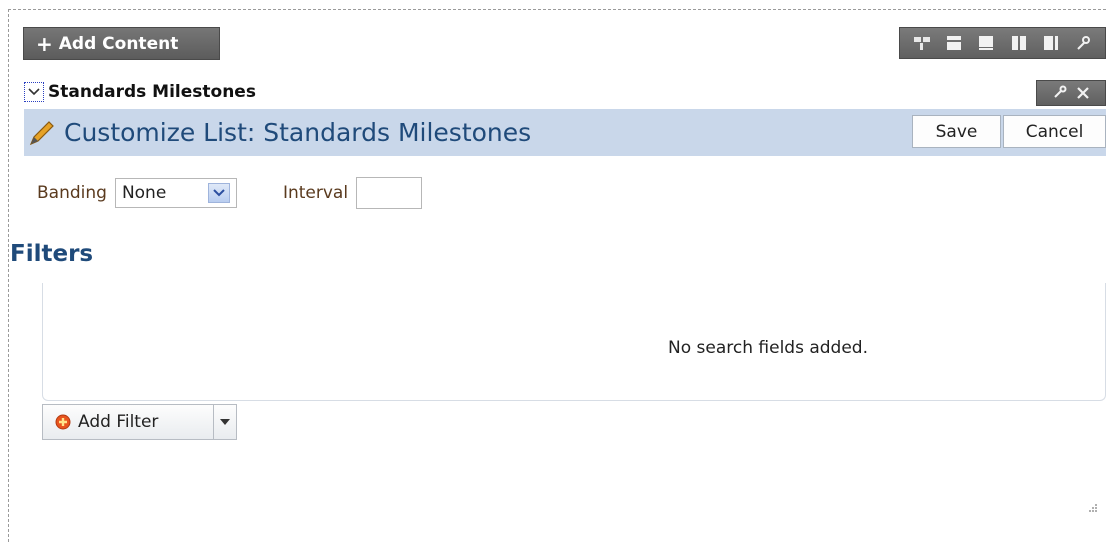  I want to click on banding-label: Banding, so click(72, 193).